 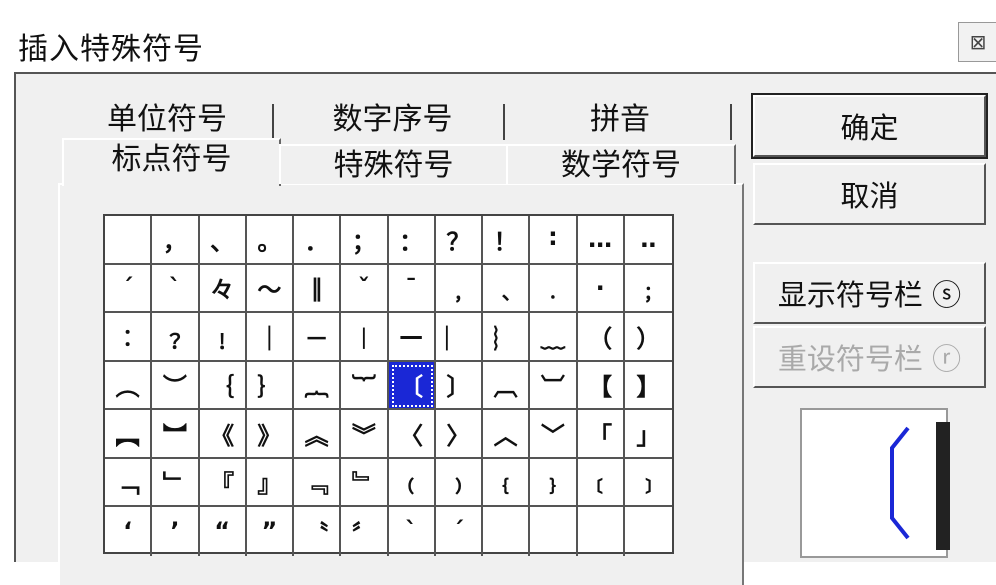 I want to click on tab-punctuation: 标点符号, so click(x=171, y=162).